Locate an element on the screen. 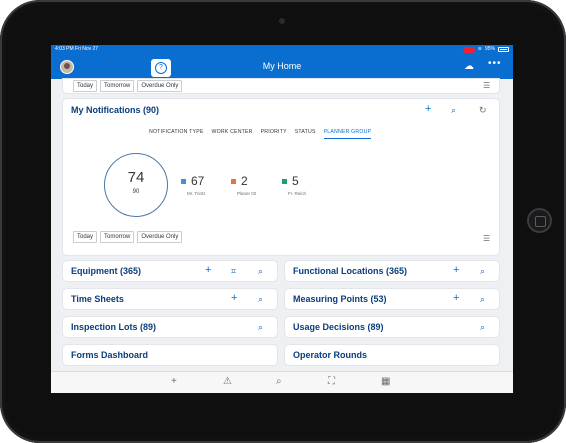  status-right: ≋ 95% is located at coordinates (485, 49).